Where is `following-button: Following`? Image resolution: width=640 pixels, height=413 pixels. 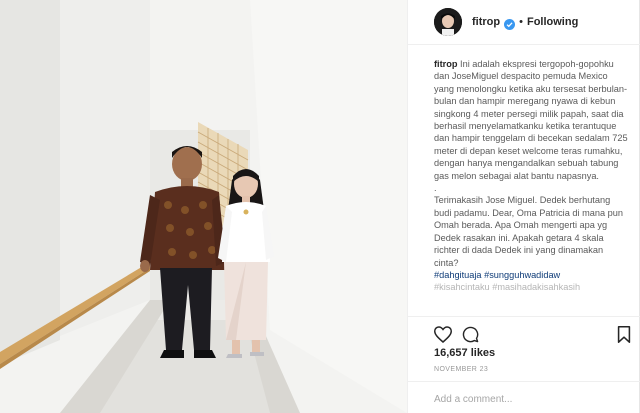 following-button: Following is located at coordinates (552, 22).